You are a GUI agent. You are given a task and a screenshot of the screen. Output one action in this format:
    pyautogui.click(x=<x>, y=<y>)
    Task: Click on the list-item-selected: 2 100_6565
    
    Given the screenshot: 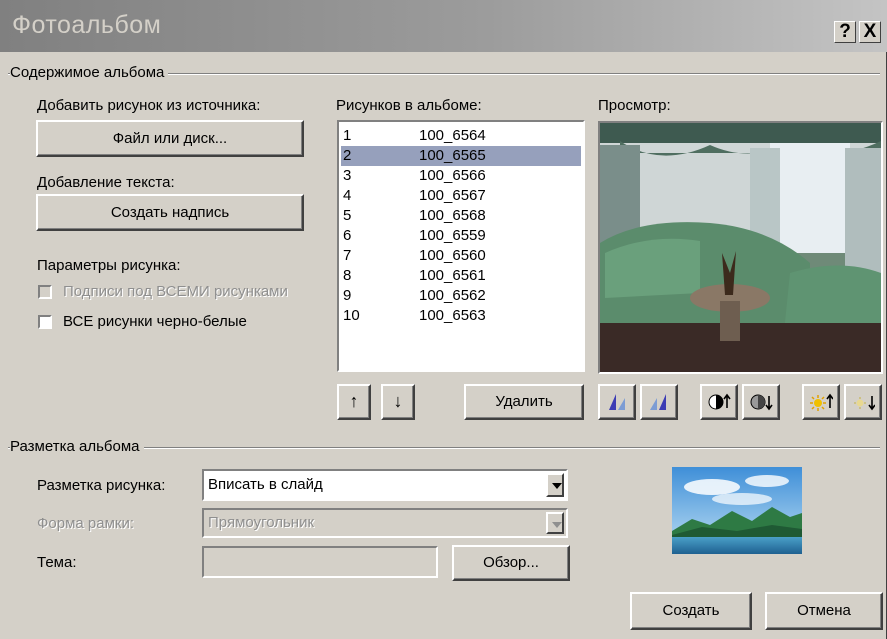 What is the action you would take?
    pyautogui.click(x=461, y=156)
    